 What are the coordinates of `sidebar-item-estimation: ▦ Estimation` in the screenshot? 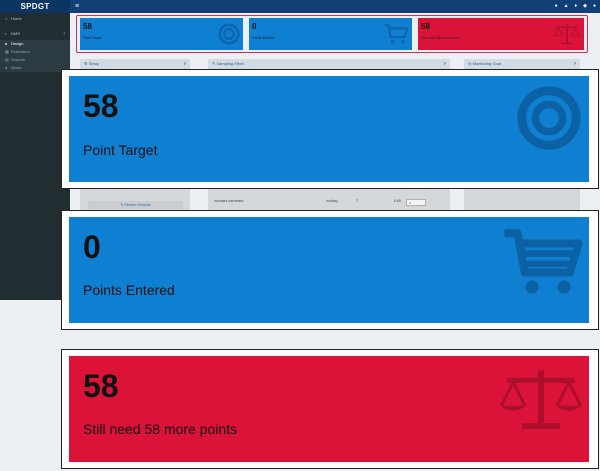 It's located at (35, 52).